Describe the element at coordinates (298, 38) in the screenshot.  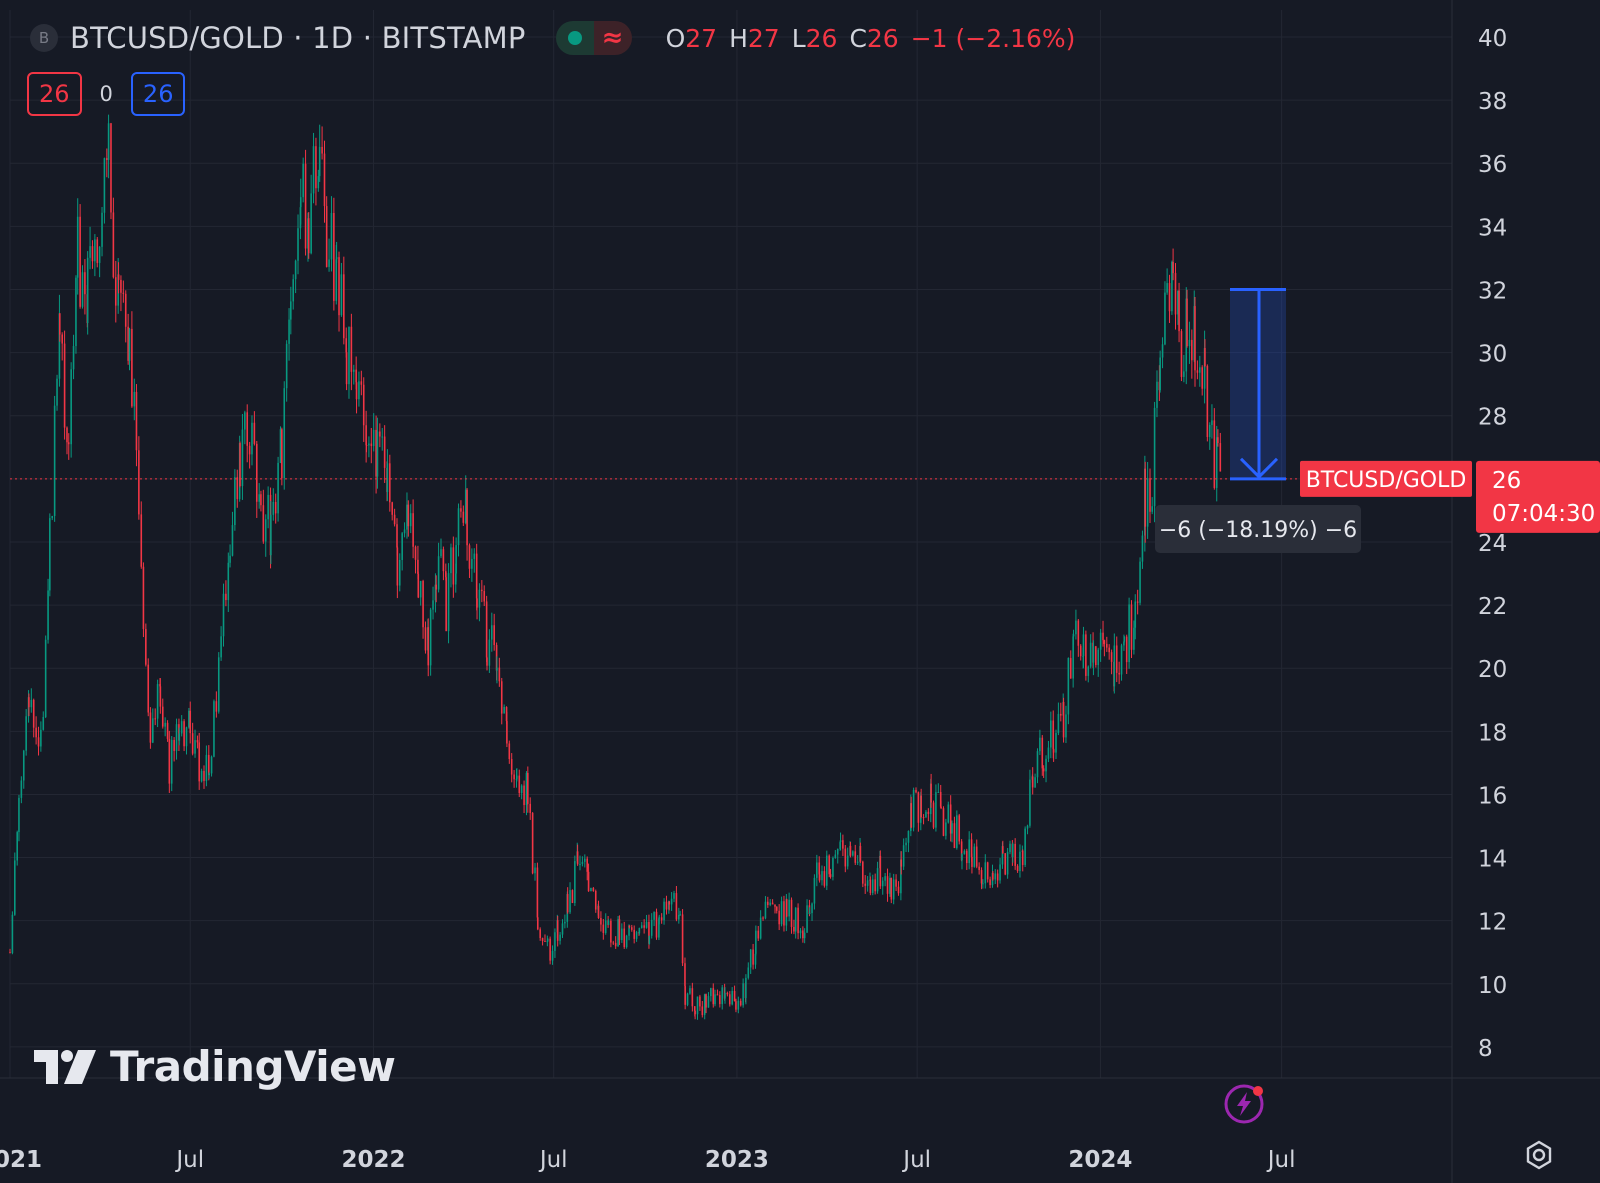
I see `symbol-title: BTCUSD/GOLD · 1D · BITSTAMP` at that location.